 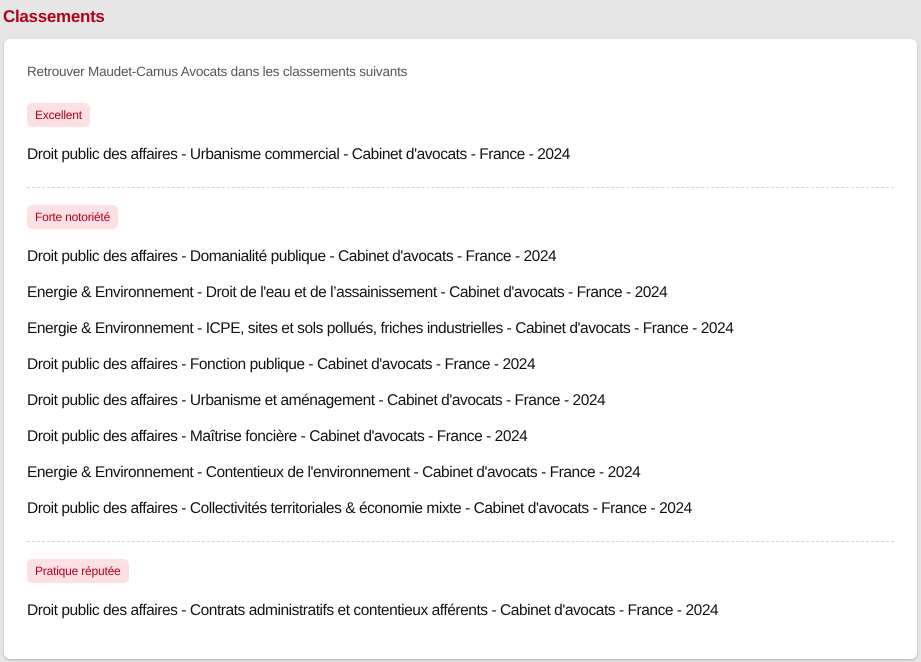 I want to click on section-title: Classements, so click(x=54, y=17).